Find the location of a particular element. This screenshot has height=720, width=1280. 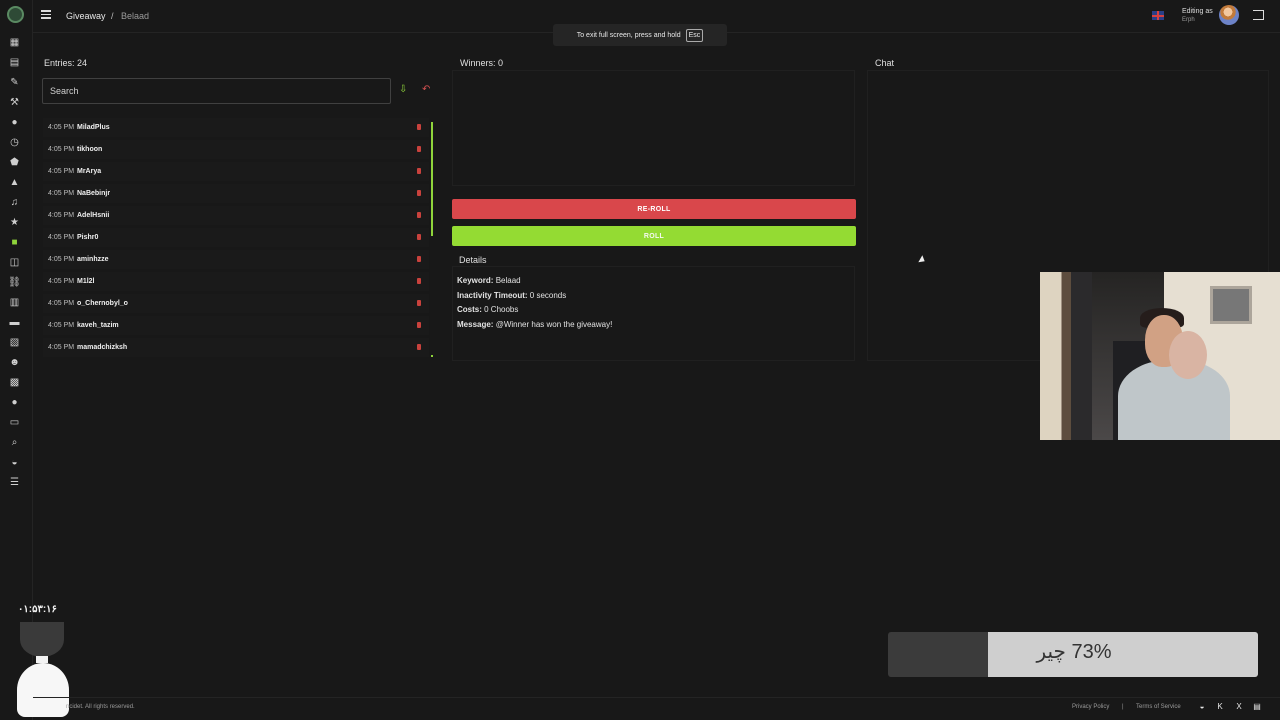

entry-name: kaveh_tazim is located at coordinates (98, 325).